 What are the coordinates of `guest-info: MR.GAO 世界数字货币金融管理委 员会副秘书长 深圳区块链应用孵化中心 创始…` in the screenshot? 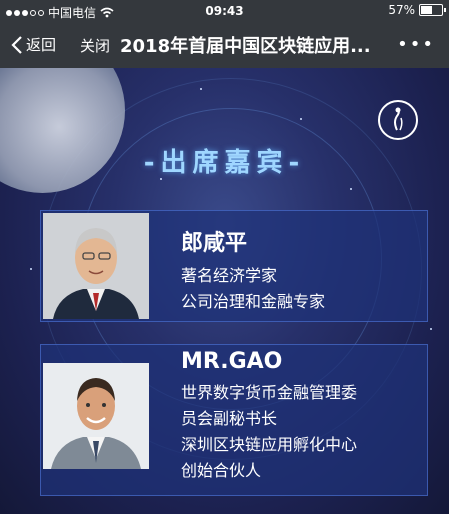 It's located at (269, 416).